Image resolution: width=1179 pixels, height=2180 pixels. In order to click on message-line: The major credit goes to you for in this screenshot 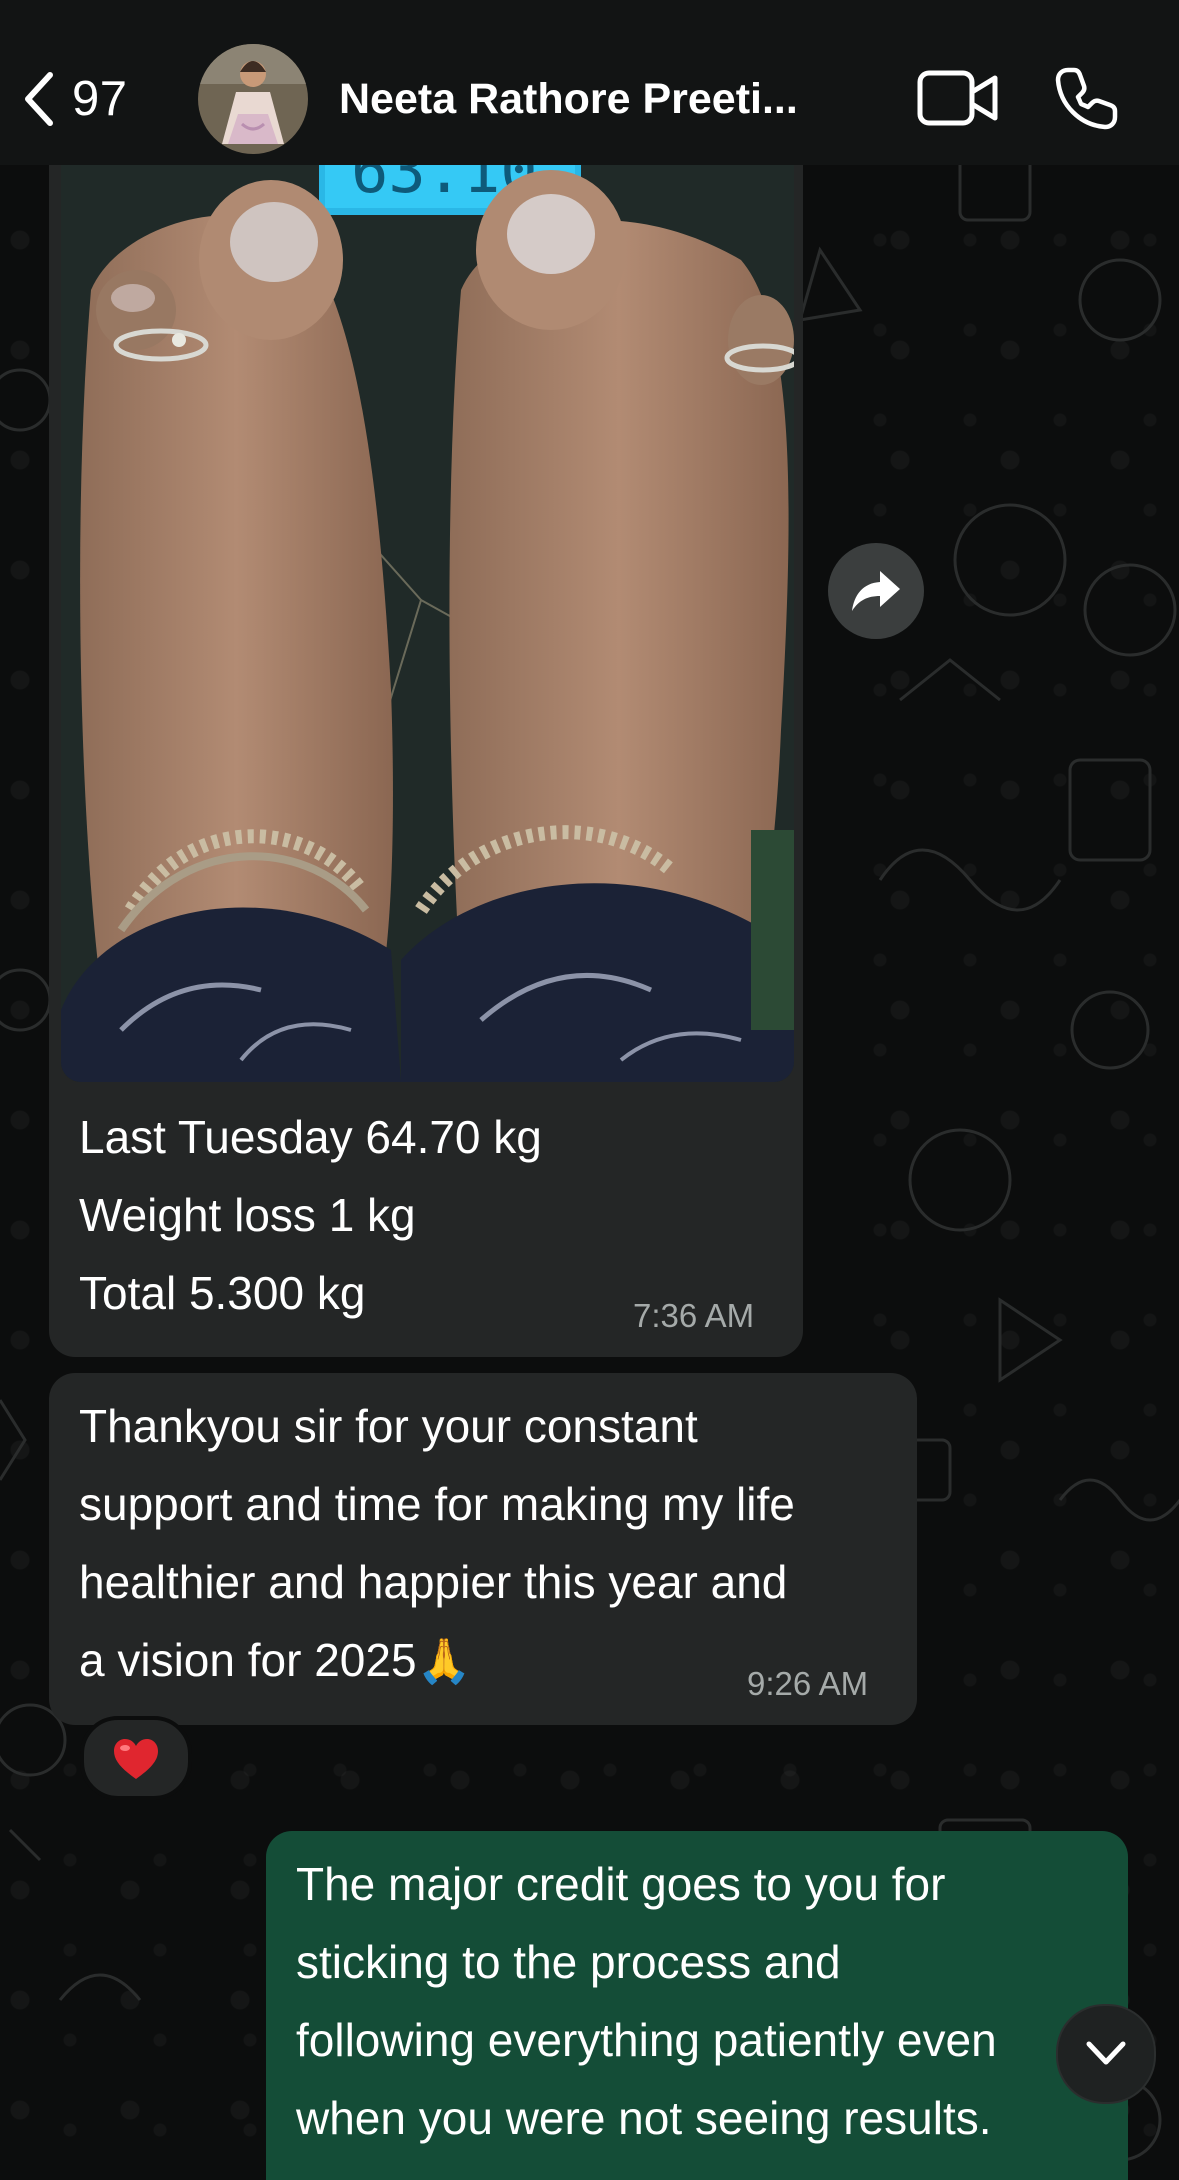, I will do `click(621, 1884)`.